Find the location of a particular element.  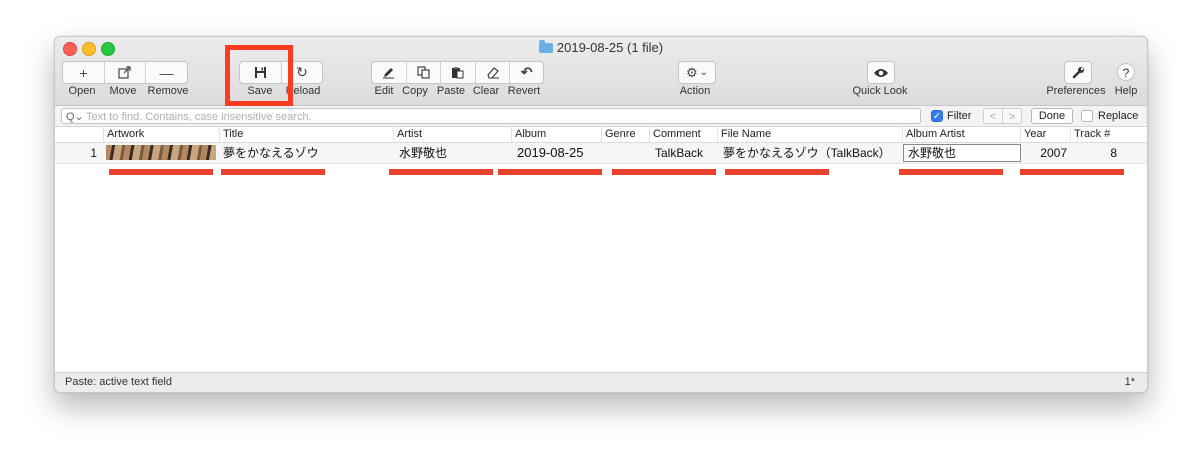

previous-match-button: < is located at coordinates (993, 116).